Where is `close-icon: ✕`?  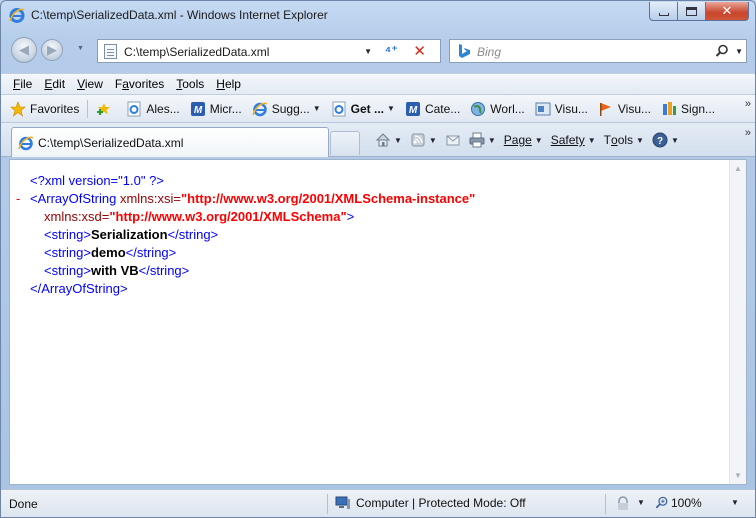 close-icon: ✕ is located at coordinates (727, 10).